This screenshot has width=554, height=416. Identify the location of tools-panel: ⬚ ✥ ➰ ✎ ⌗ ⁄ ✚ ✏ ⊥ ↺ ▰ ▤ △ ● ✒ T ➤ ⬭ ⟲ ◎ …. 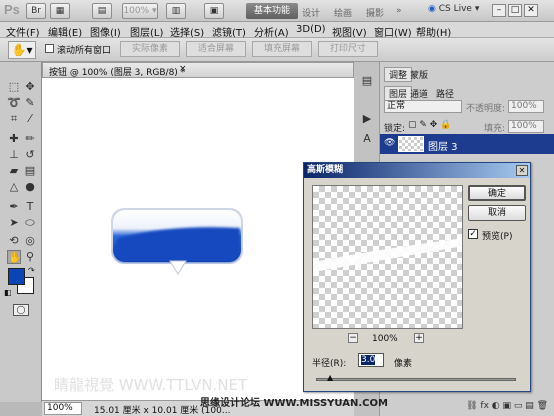
(21, 232).